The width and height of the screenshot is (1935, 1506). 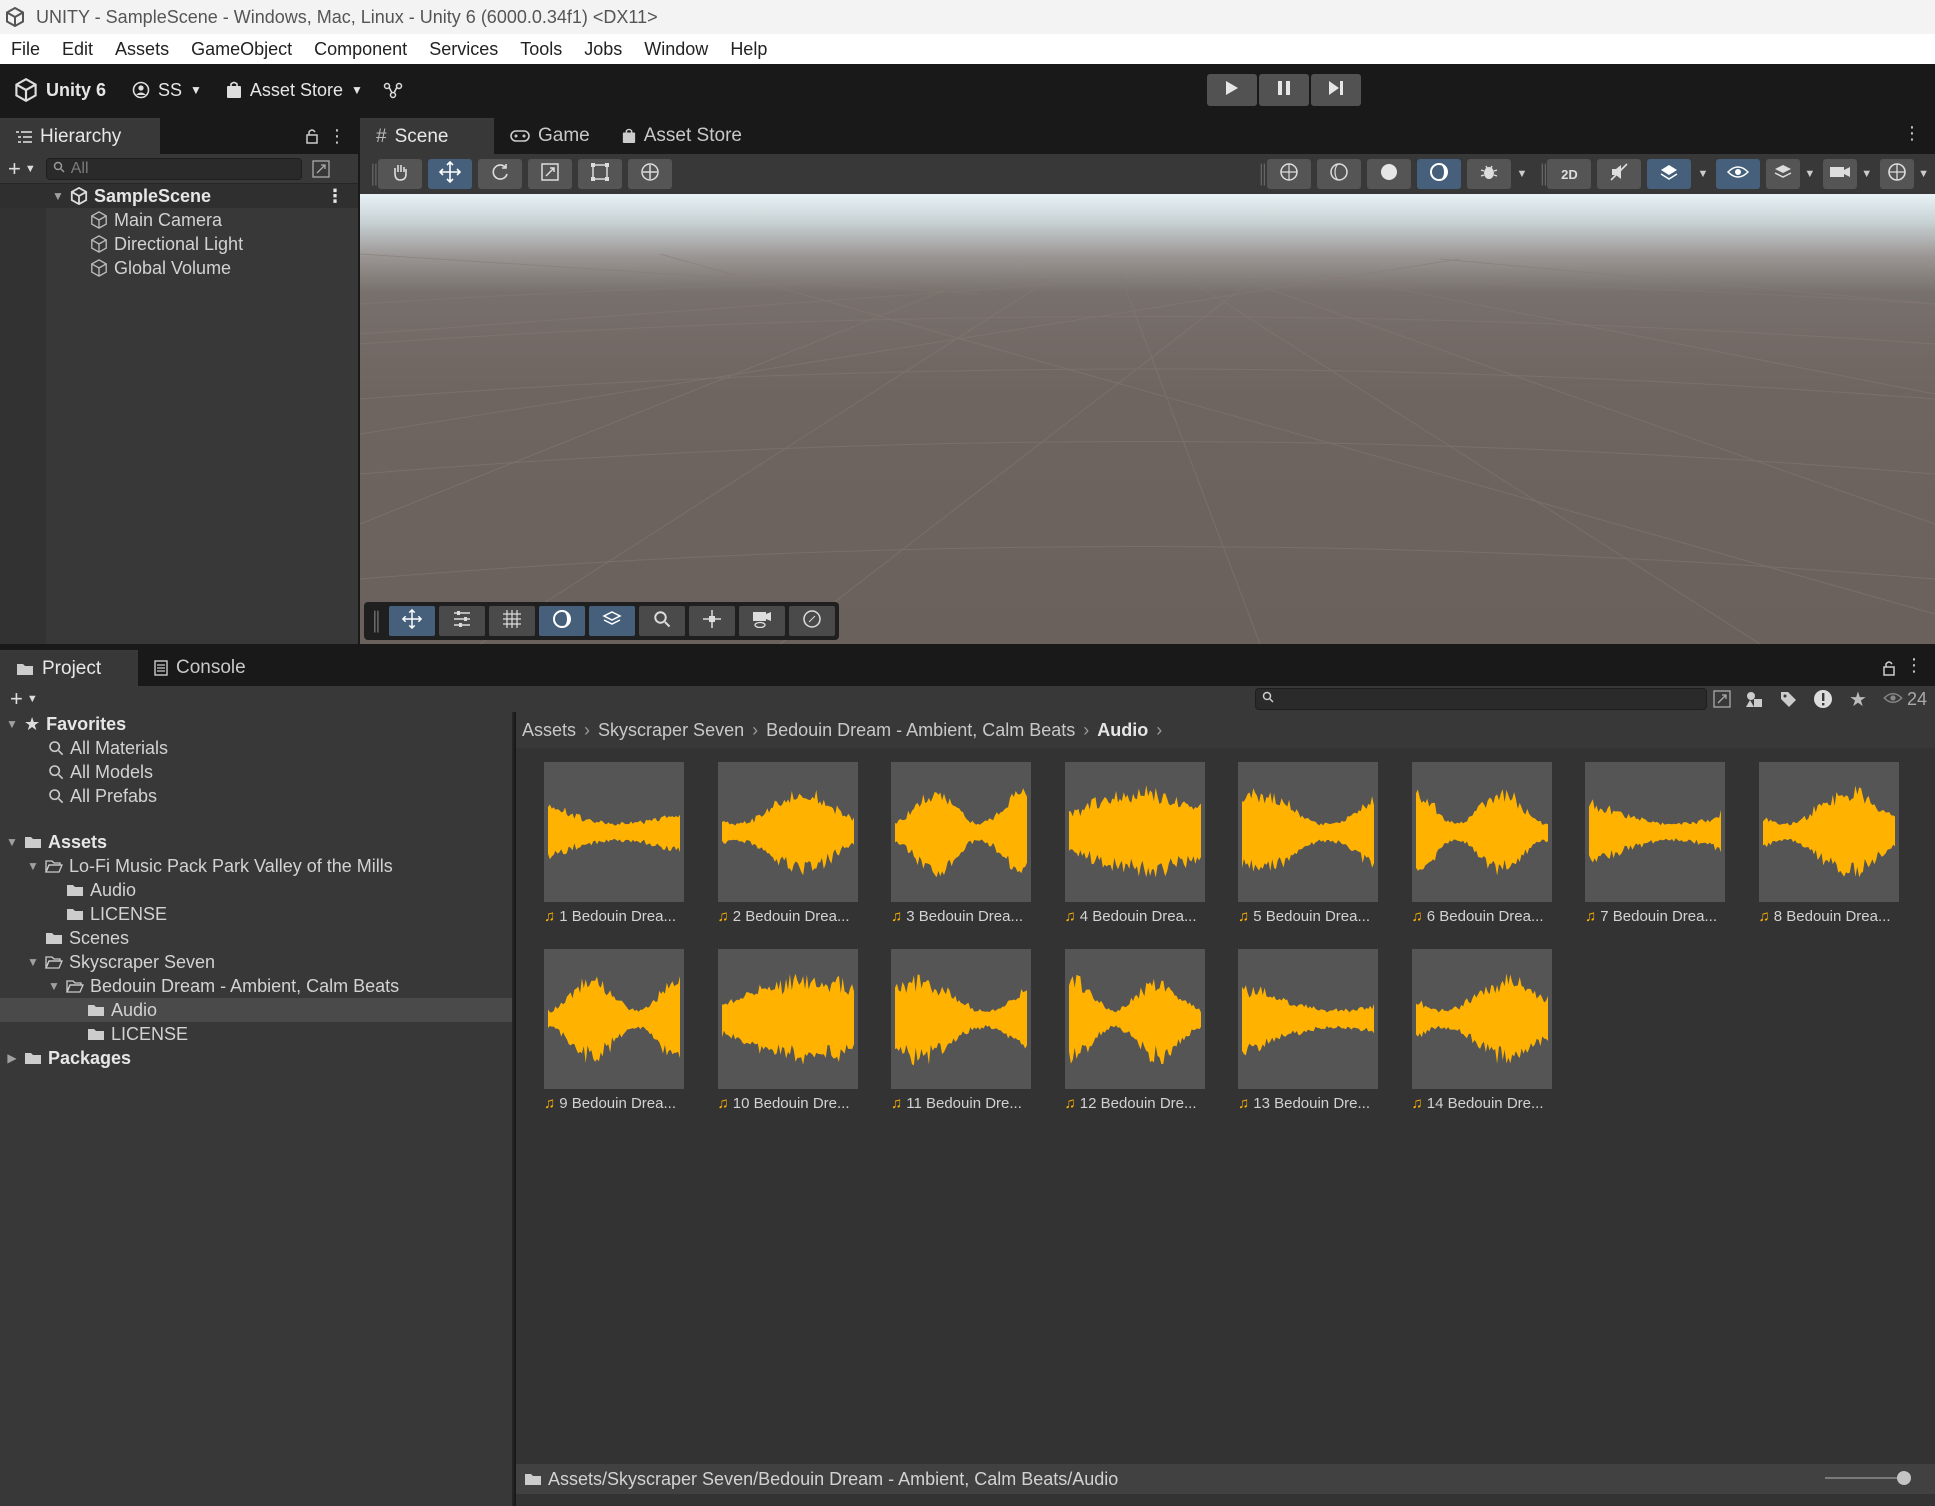 What do you see at coordinates (173, 168) in the screenshot?
I see `hierarchy-search-input: All` at bounding box center [173, 168].